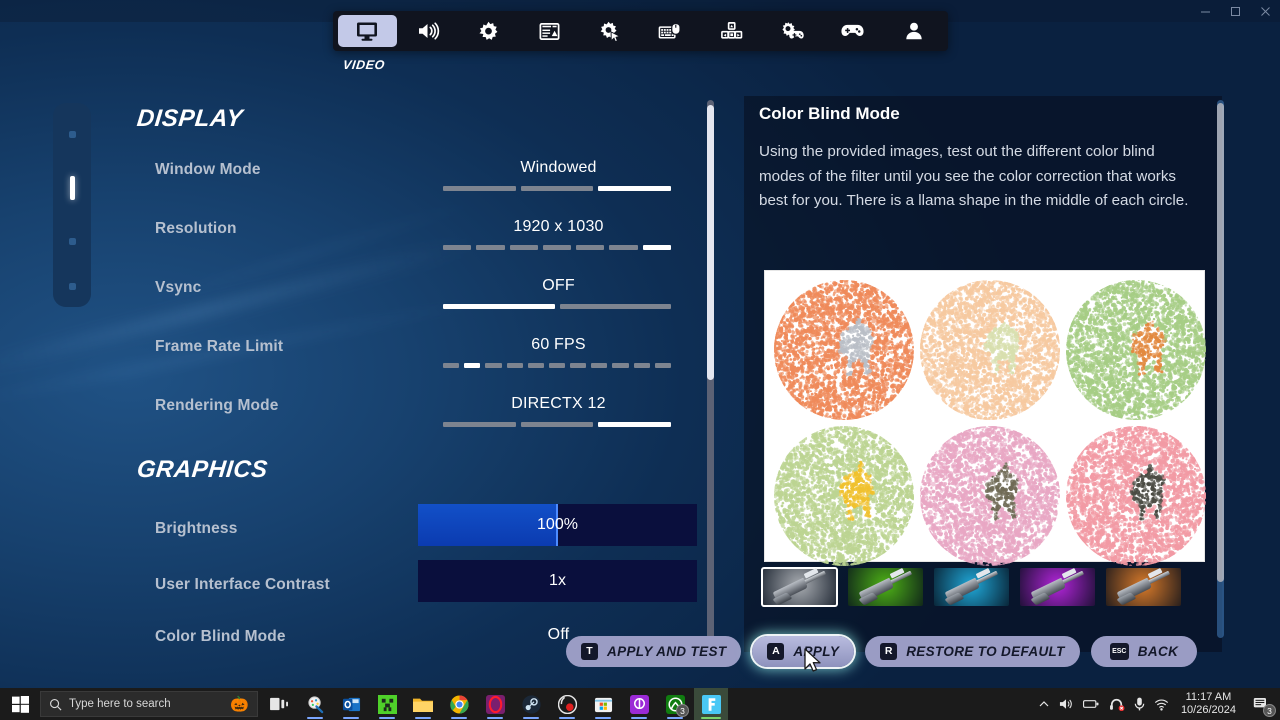 The height and width of the screenshot is (720, 1280). Describe the element at coordinates (885, 587) in the screenshot. I see `rarity-uncommon` at that location.